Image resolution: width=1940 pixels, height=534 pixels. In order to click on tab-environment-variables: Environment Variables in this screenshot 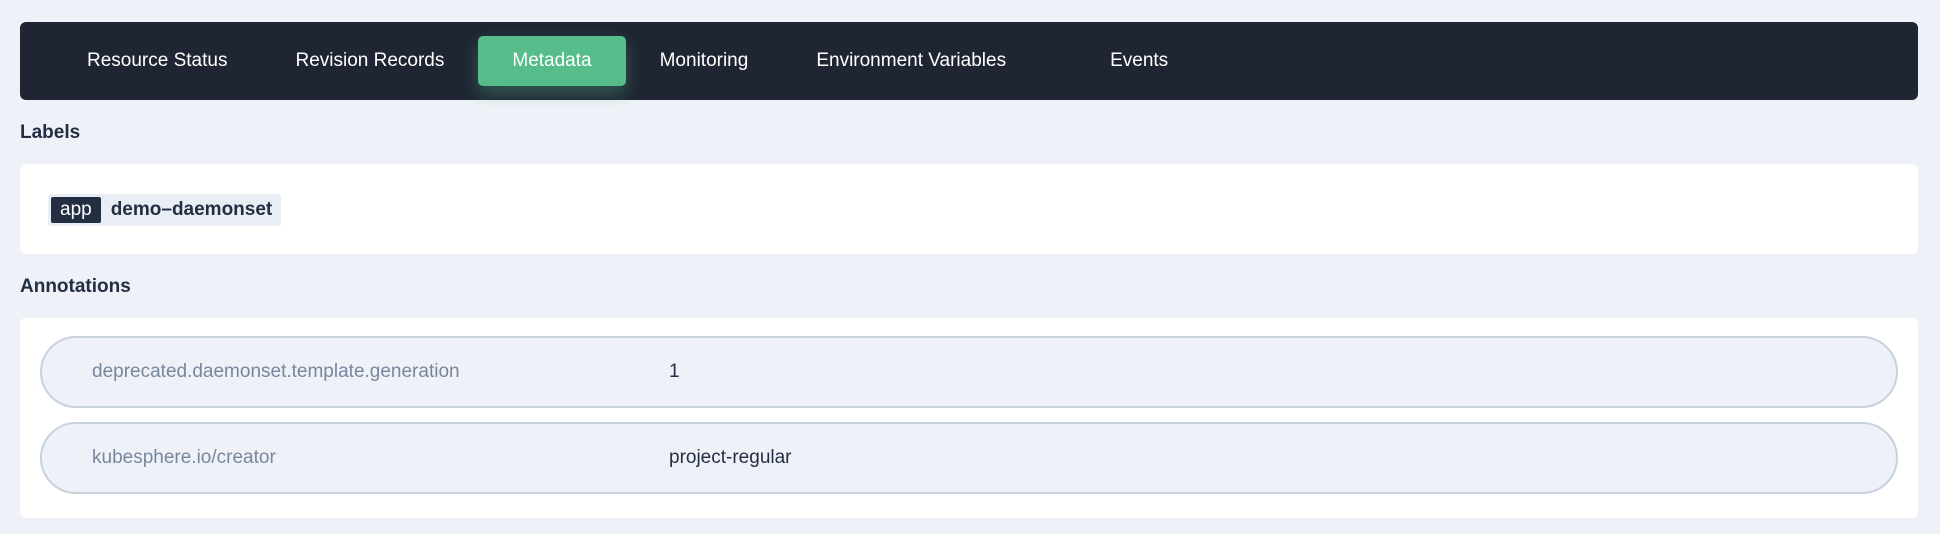, I will do `click(929, 61)`.